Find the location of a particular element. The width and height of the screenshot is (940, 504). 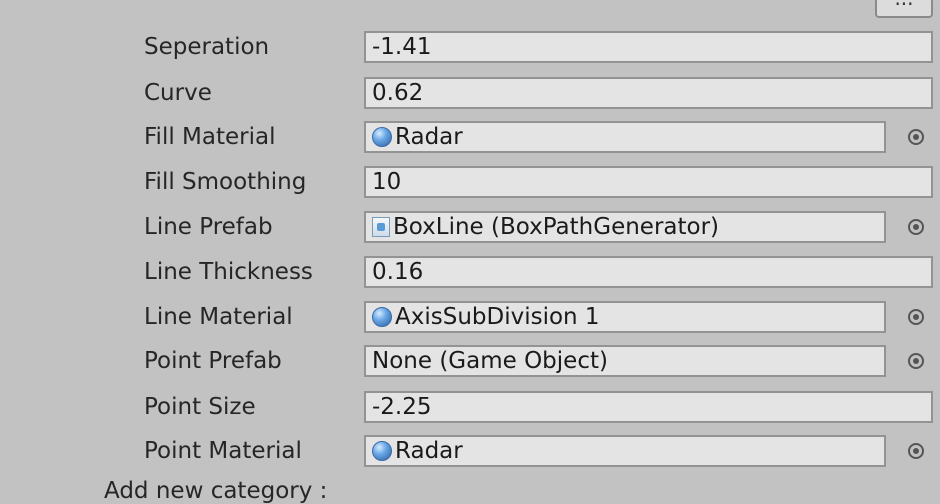

point-material-field: Radar is located at coordinates (625, 451).